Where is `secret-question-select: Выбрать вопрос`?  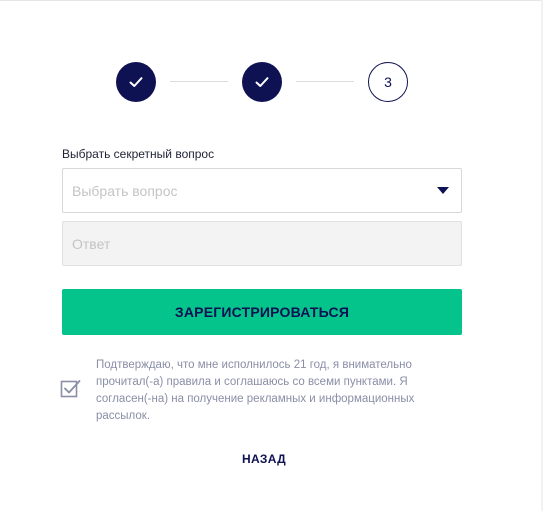
secret-question-select: Выбрать вопрос is located at coordinates (262, 190).